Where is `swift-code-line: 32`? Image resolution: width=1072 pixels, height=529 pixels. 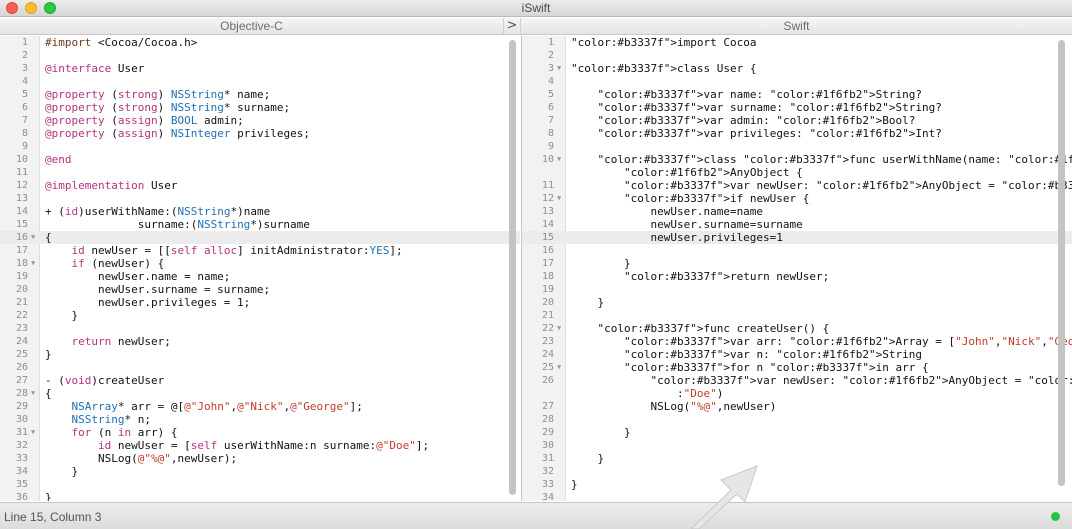
swift-code-line: 32 is located at coordinates (797, 471).